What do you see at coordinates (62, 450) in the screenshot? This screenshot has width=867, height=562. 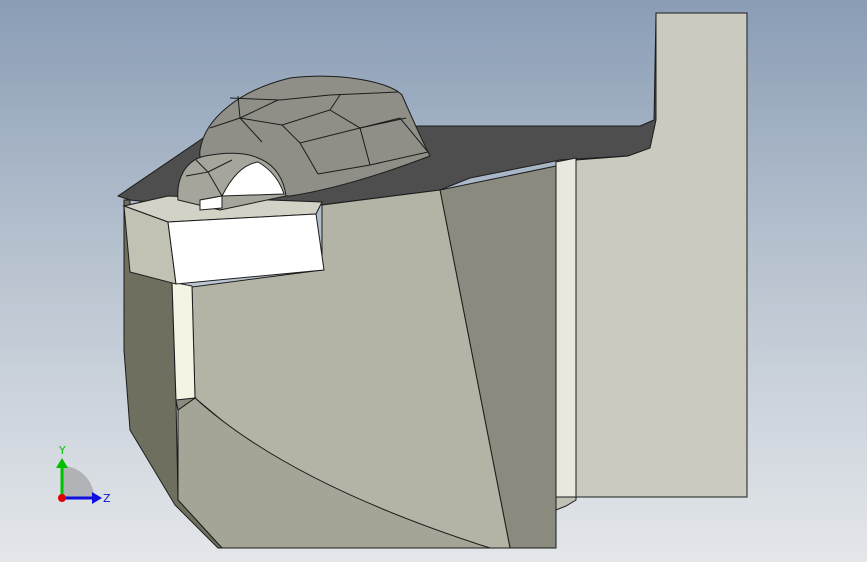 I see `y-axis-label: Y` at bounding box center [62, 450].